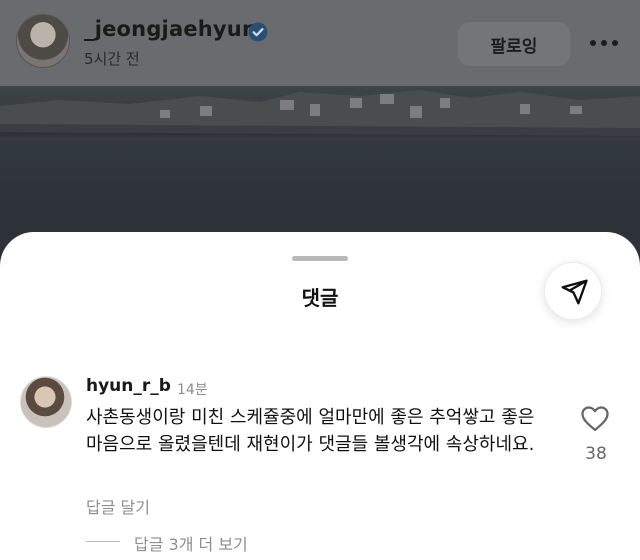 The height and width of the screenshot is (560, 640). Describe the element at coordinates (46, 402) in the screenshot. I see `commenter-avatar` at that location.